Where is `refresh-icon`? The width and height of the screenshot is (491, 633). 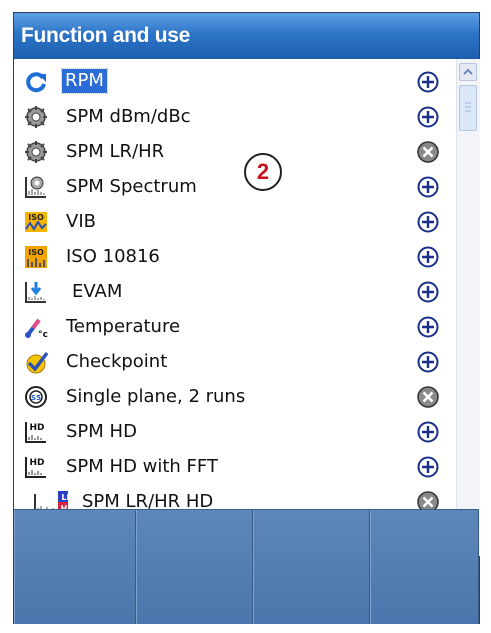 refresh-icon is located at coordinates (36, 82).